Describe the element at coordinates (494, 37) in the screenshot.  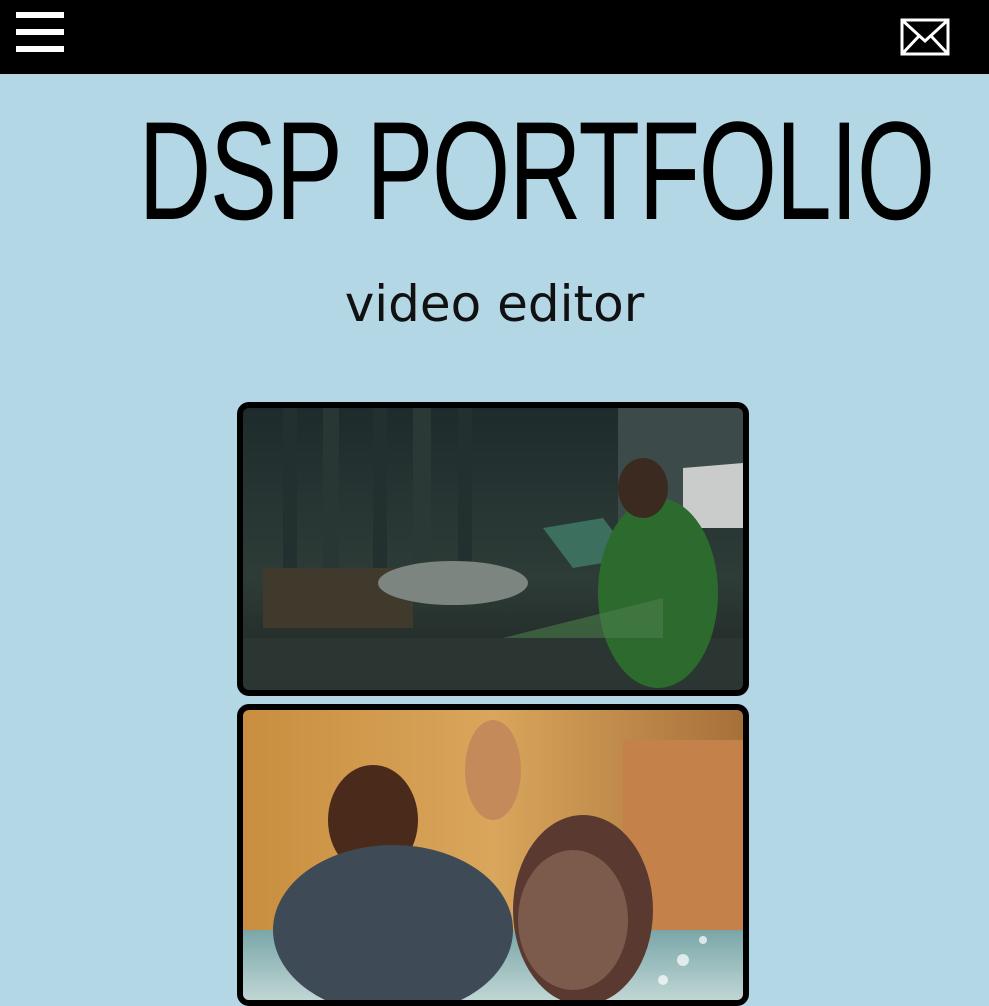
I see `top-bar` at that location.